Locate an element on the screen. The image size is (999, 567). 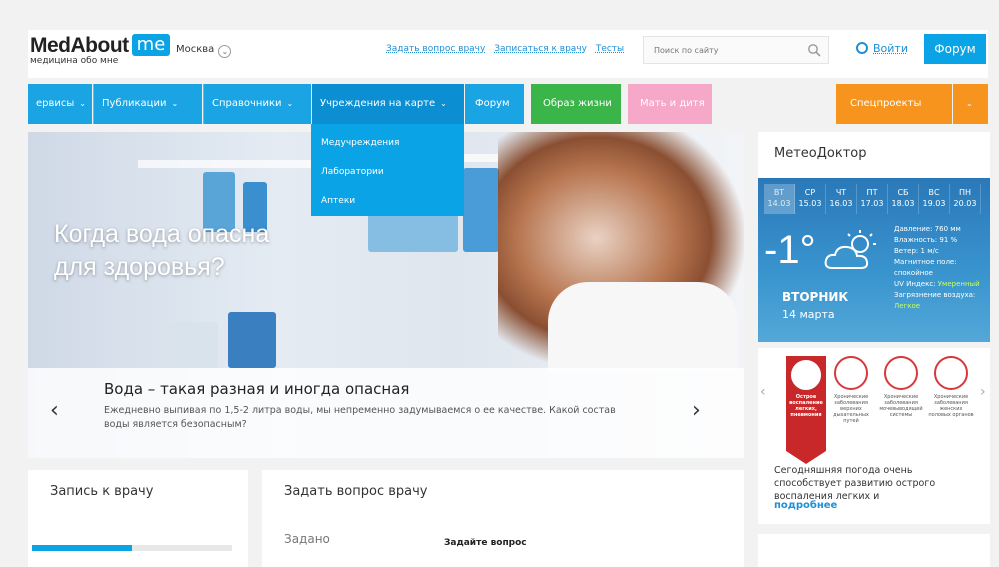
hero-title-line: Когда вода опасна is located at coordinates (162, 234).